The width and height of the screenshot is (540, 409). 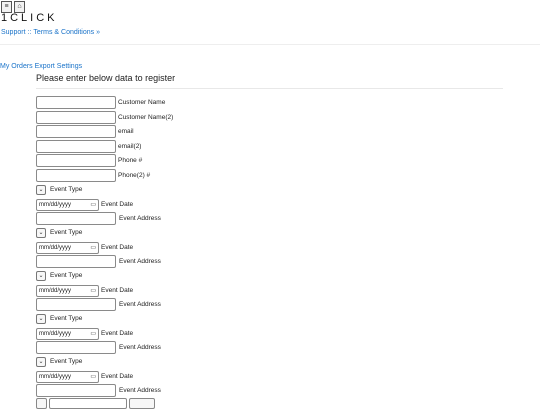 I want to click on email-input, so click(x=76, y=131).